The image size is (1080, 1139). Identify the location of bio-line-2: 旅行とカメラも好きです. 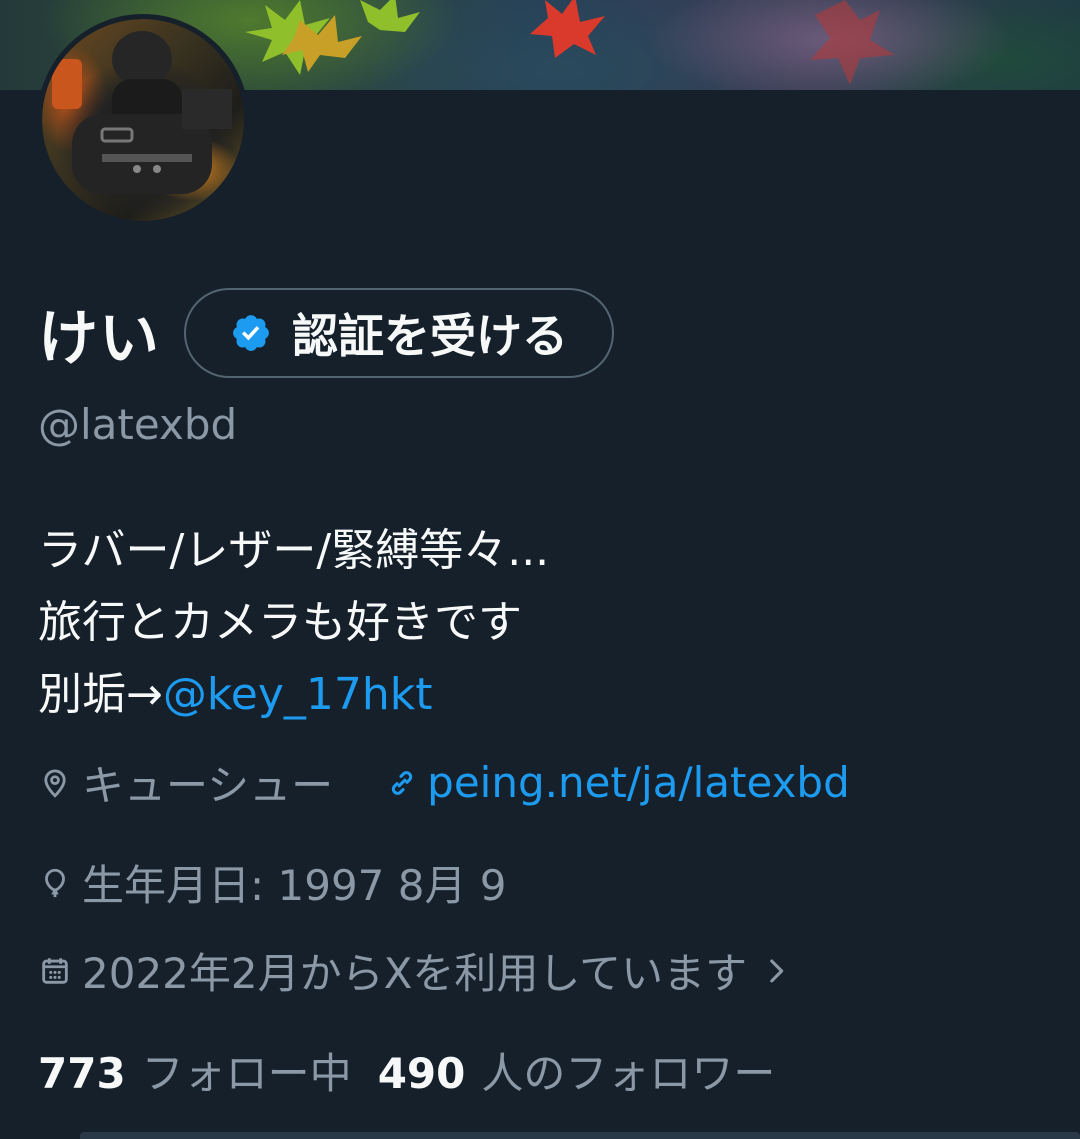
(280, 622).